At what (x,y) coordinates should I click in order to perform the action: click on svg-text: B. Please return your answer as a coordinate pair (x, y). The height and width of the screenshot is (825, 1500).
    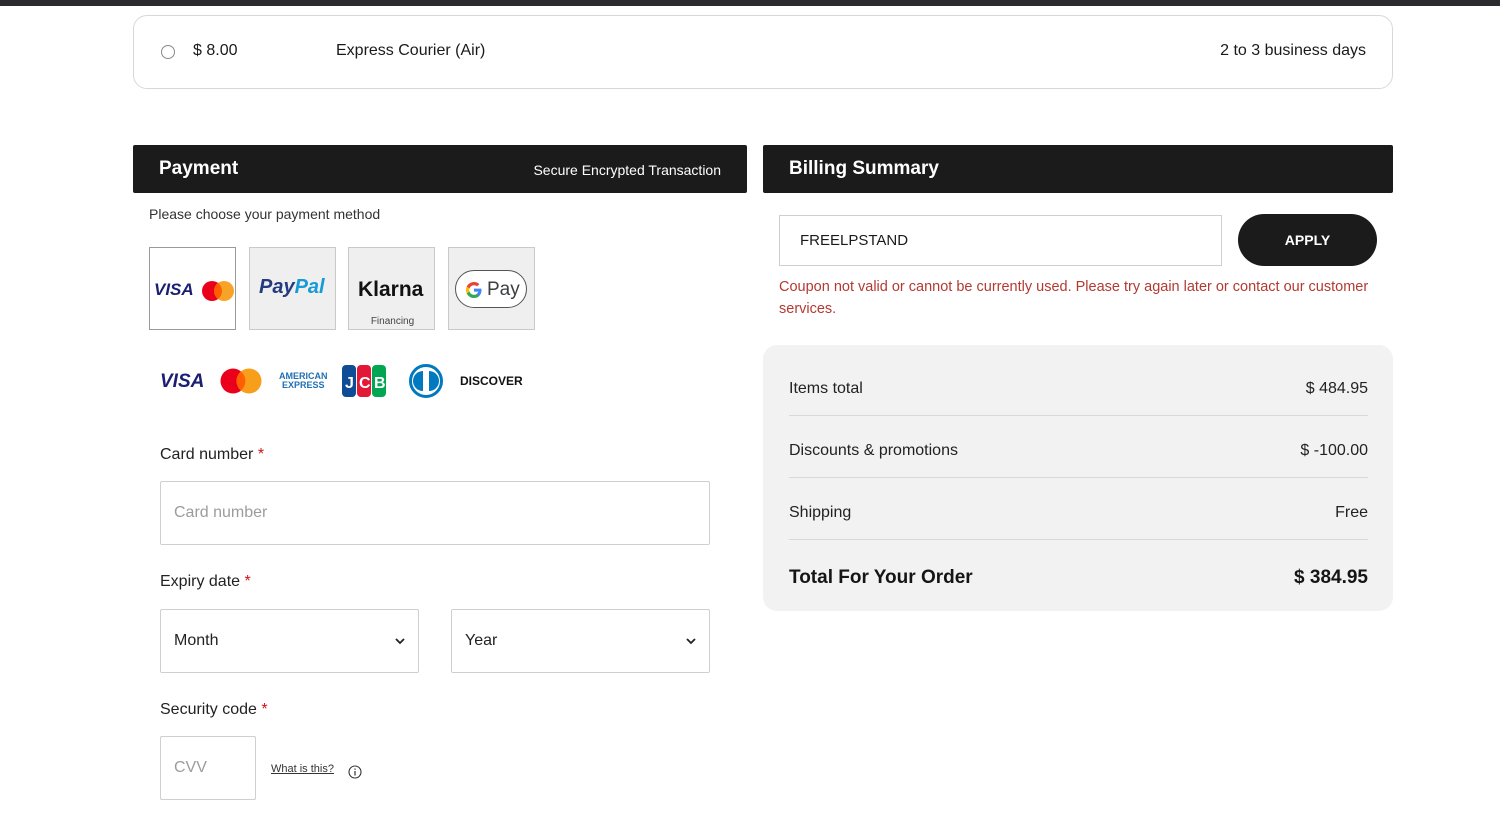
    Looking at the image, I should click on (380, 383).